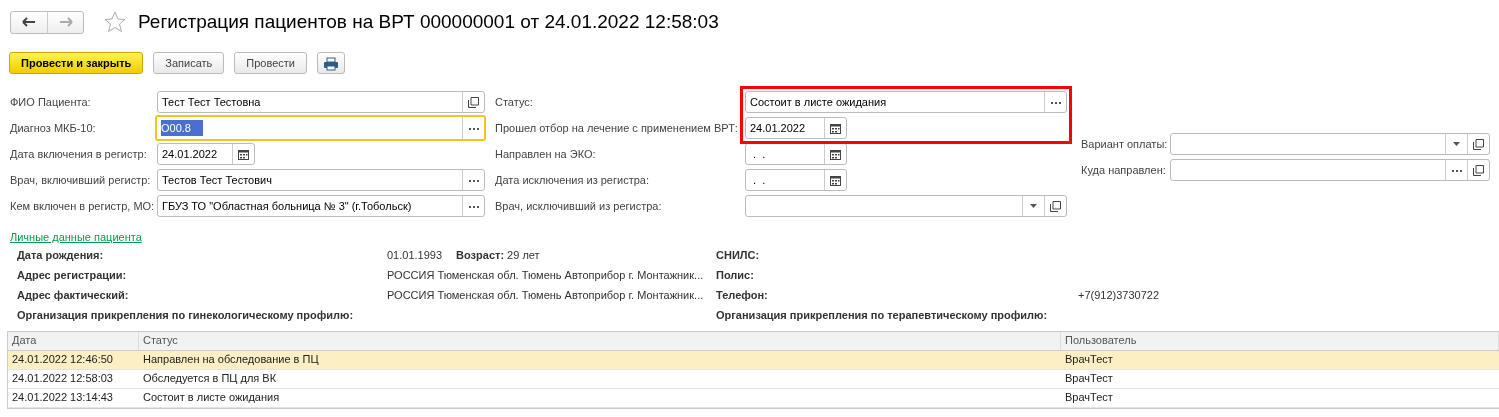 This screenshot has width=1499, height=417. What do you see at coordinates (1124, 170) in the screenshot?
I see `field-label: Куда направлен:` at bounding box center [1124, 170].